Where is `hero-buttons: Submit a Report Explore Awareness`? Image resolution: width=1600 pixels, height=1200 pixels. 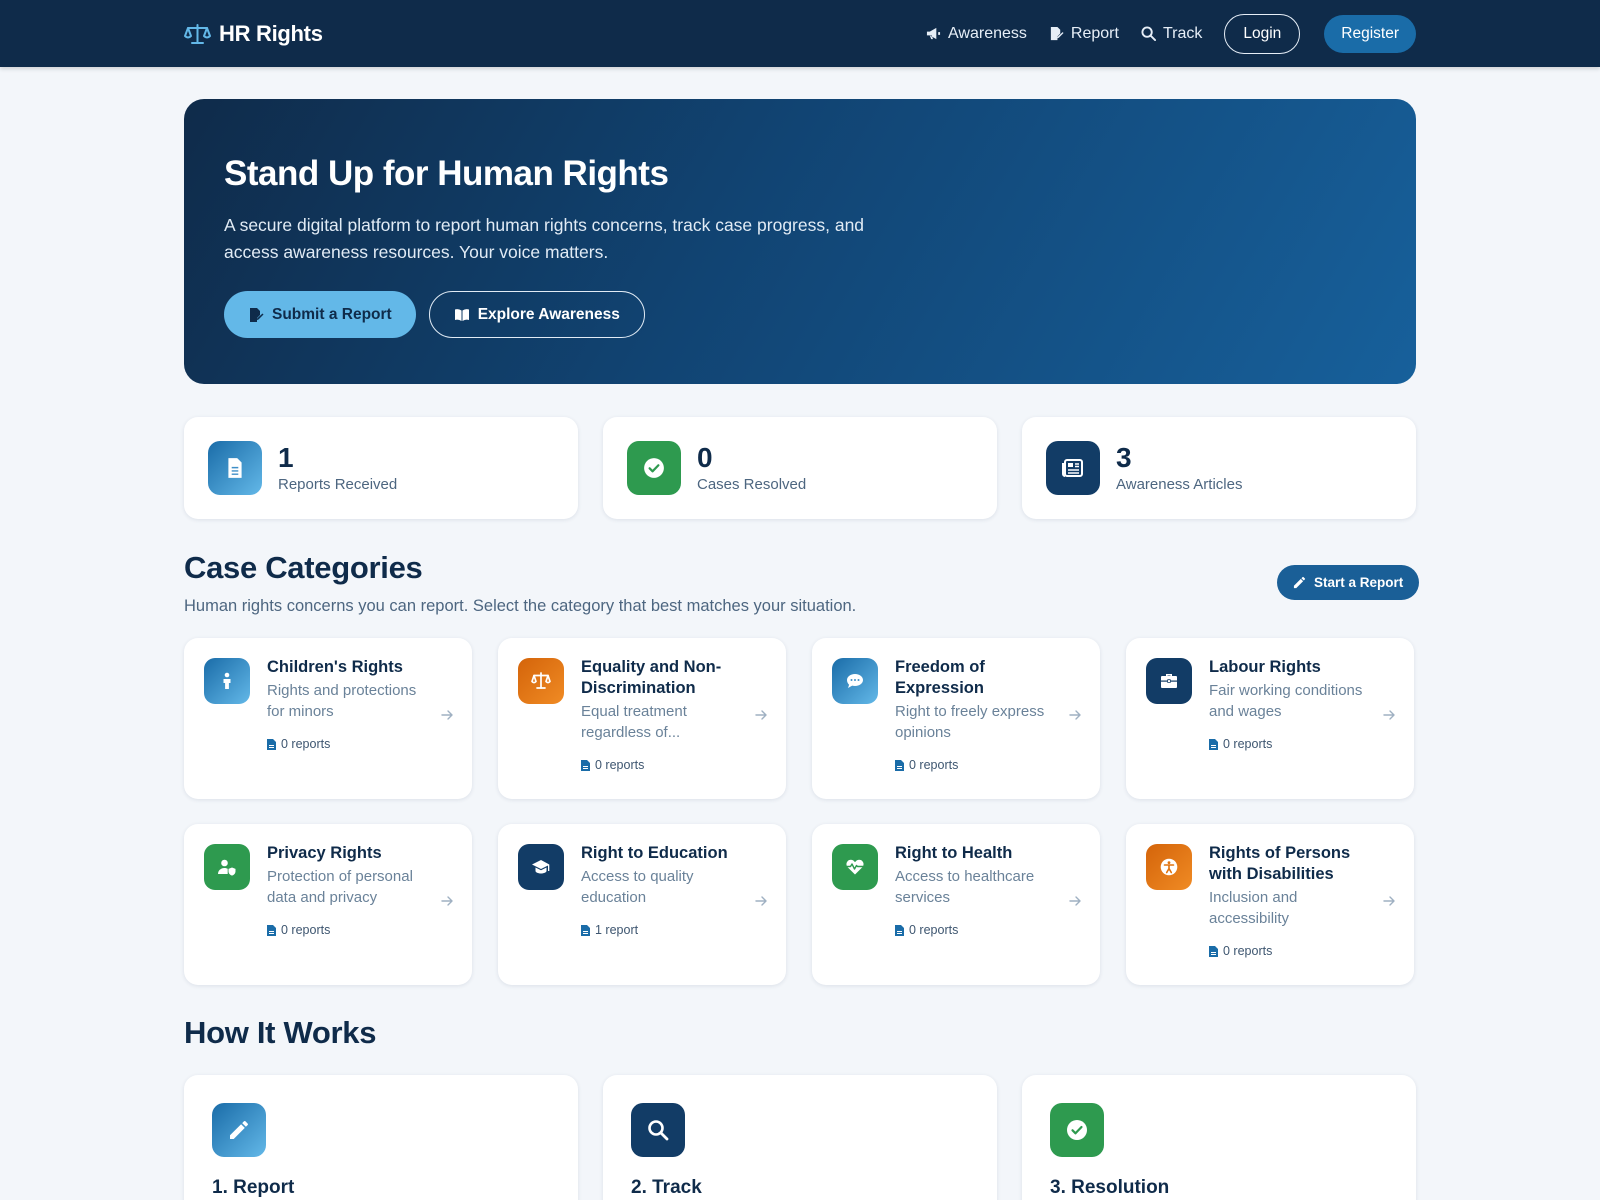 hero-buttons: Submit a Report Explore Awareness is located at coordinates (800, 314).